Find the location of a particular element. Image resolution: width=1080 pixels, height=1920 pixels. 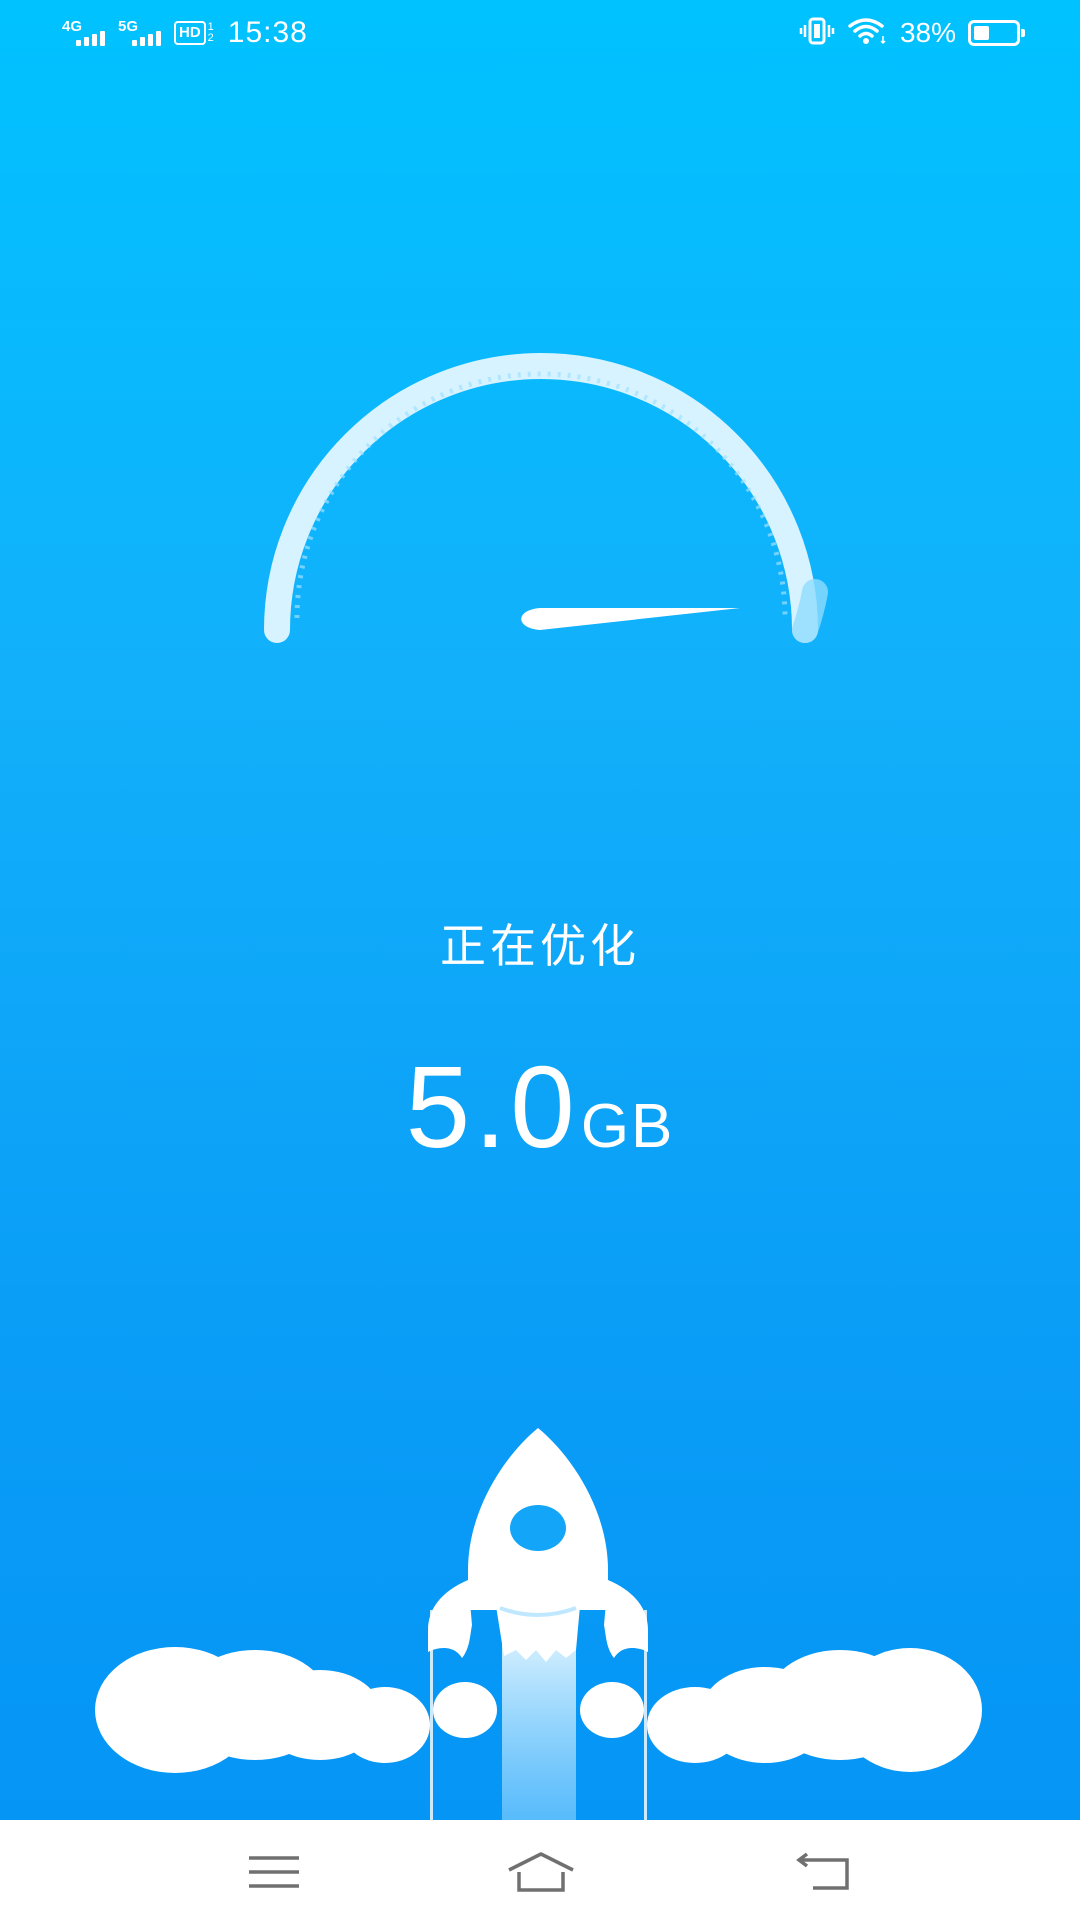

hd-sim-indicator: 12 is located at coordinates (210, 32).